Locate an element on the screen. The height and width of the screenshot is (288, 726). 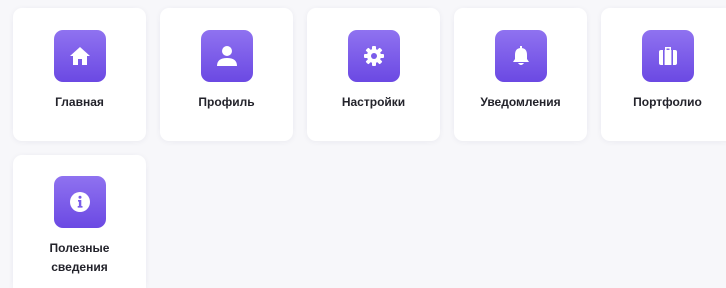
menu-tile-settings: Настройки is located at coordinates (373, 74).